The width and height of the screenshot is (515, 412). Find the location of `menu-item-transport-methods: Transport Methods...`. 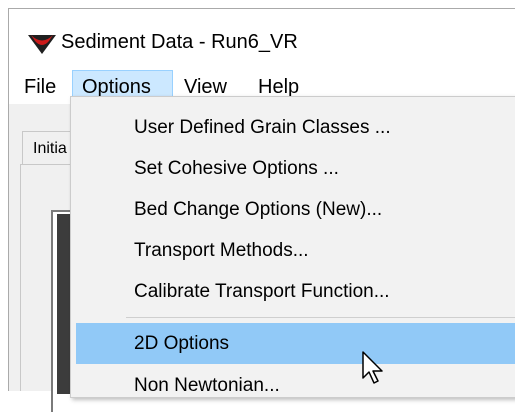

menu-item-transport-methods: Transport Methods... is located at coordinates (295, 250).